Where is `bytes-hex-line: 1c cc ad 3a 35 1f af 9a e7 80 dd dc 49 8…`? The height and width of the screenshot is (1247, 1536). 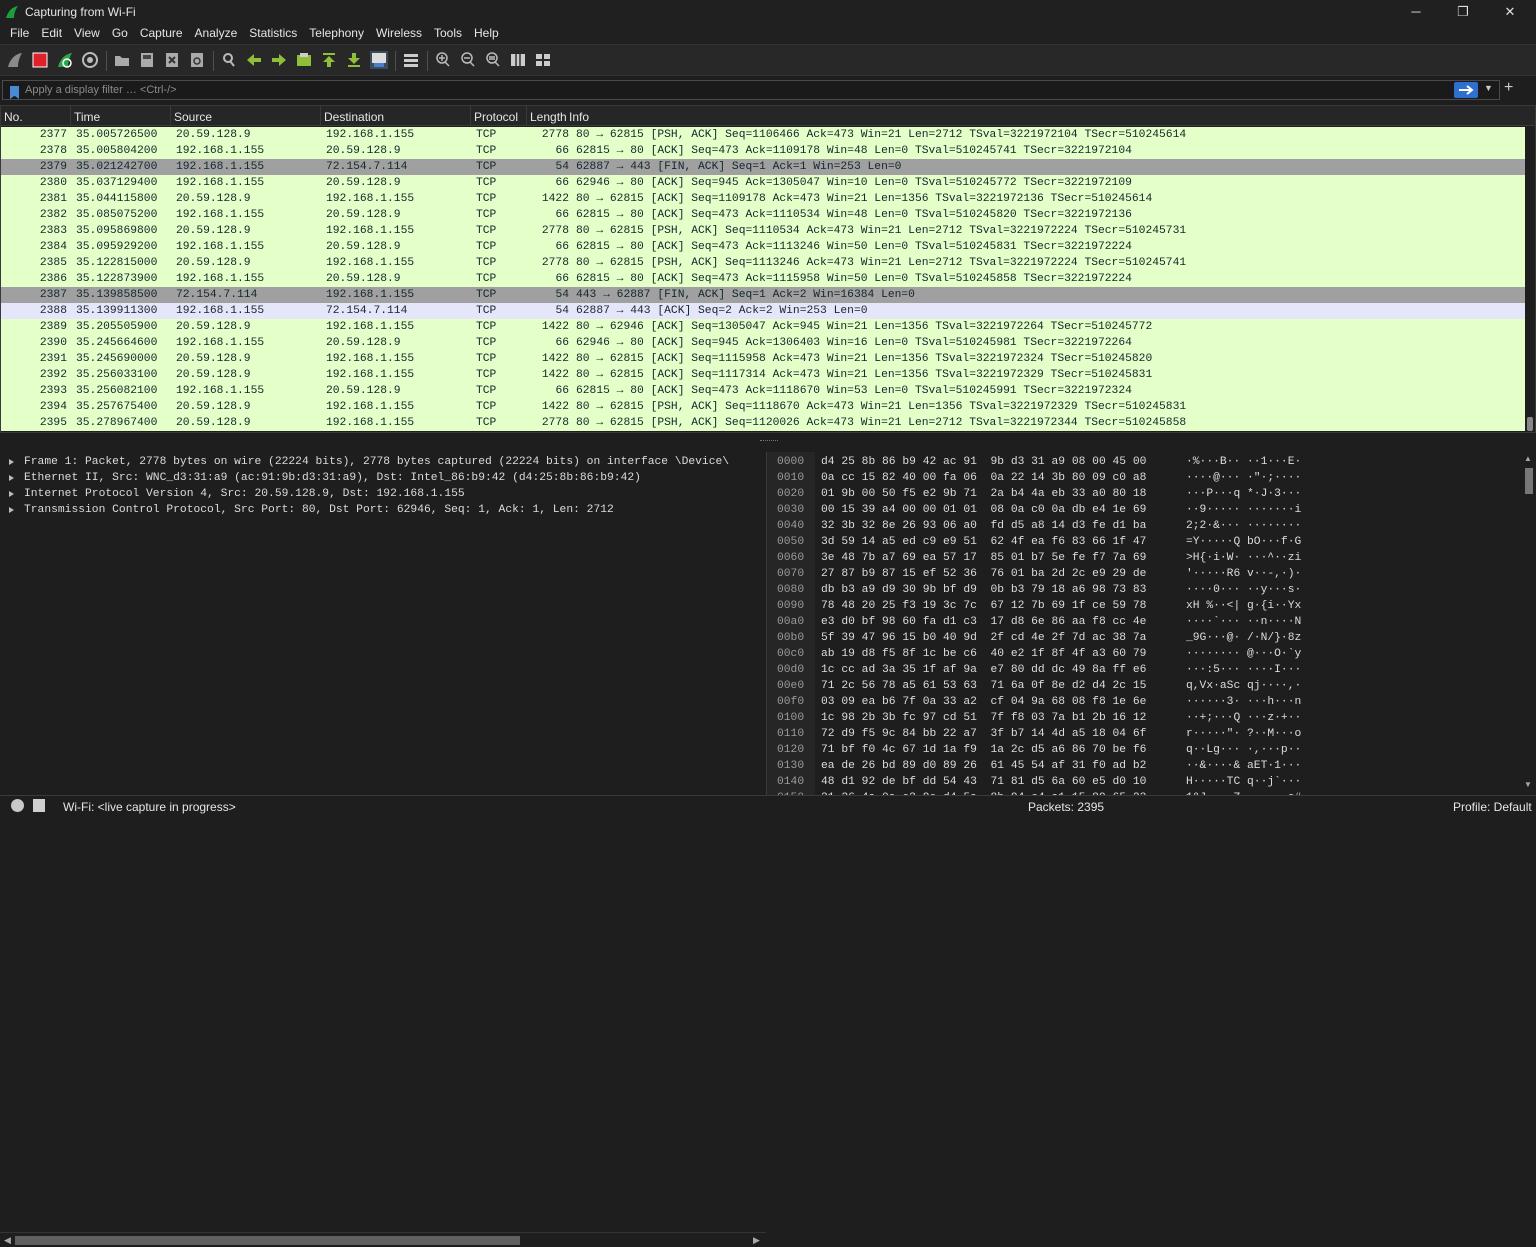 bytes-hex-line: 1c cc ad 3a 35 1f af 9a e7 80 dd dc 49 8… is located at coordinates (983, 670).